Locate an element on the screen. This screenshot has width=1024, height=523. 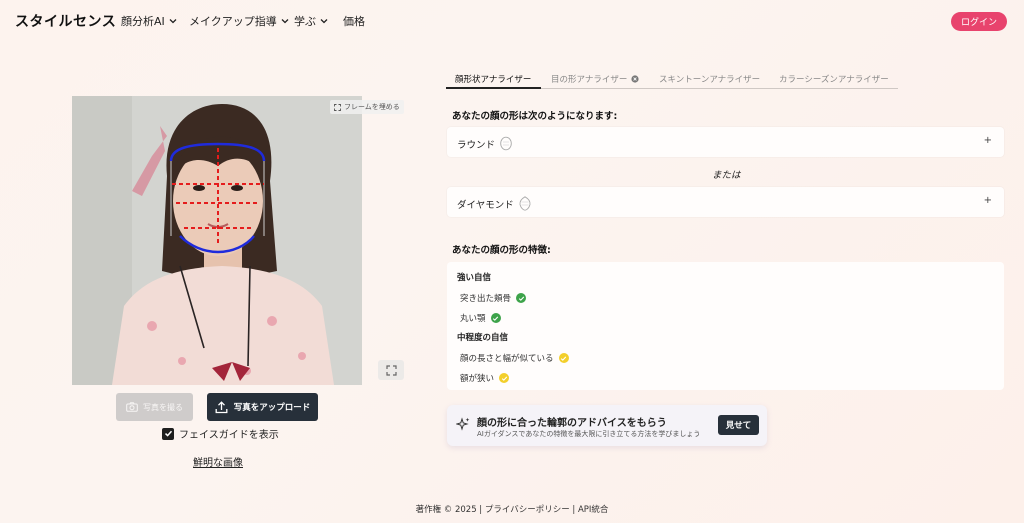
face-guide-toggle: フェイスガイドを表示 is located at coordinates (220, 433).